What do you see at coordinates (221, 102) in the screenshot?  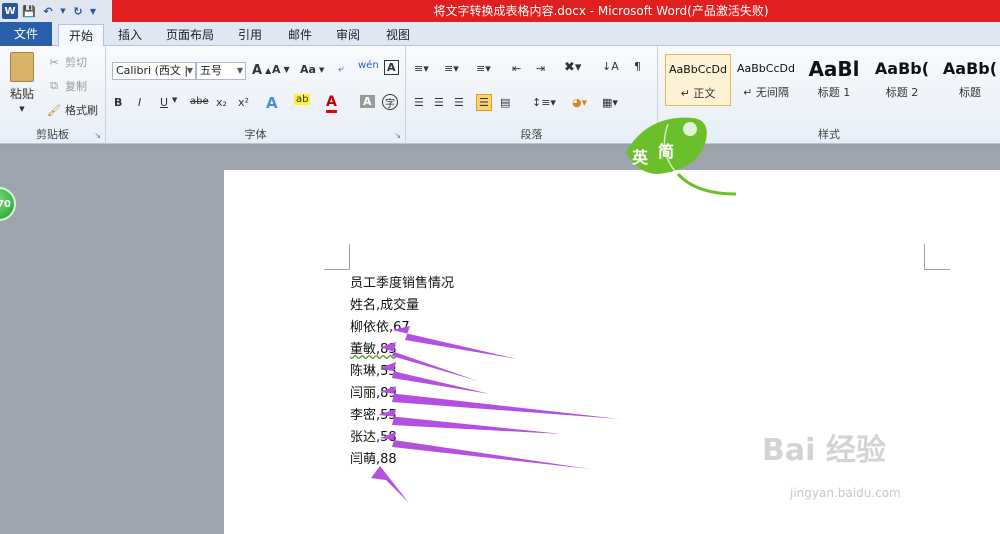 I see `subscript-button: x₂` at bounding box center [221, 102].